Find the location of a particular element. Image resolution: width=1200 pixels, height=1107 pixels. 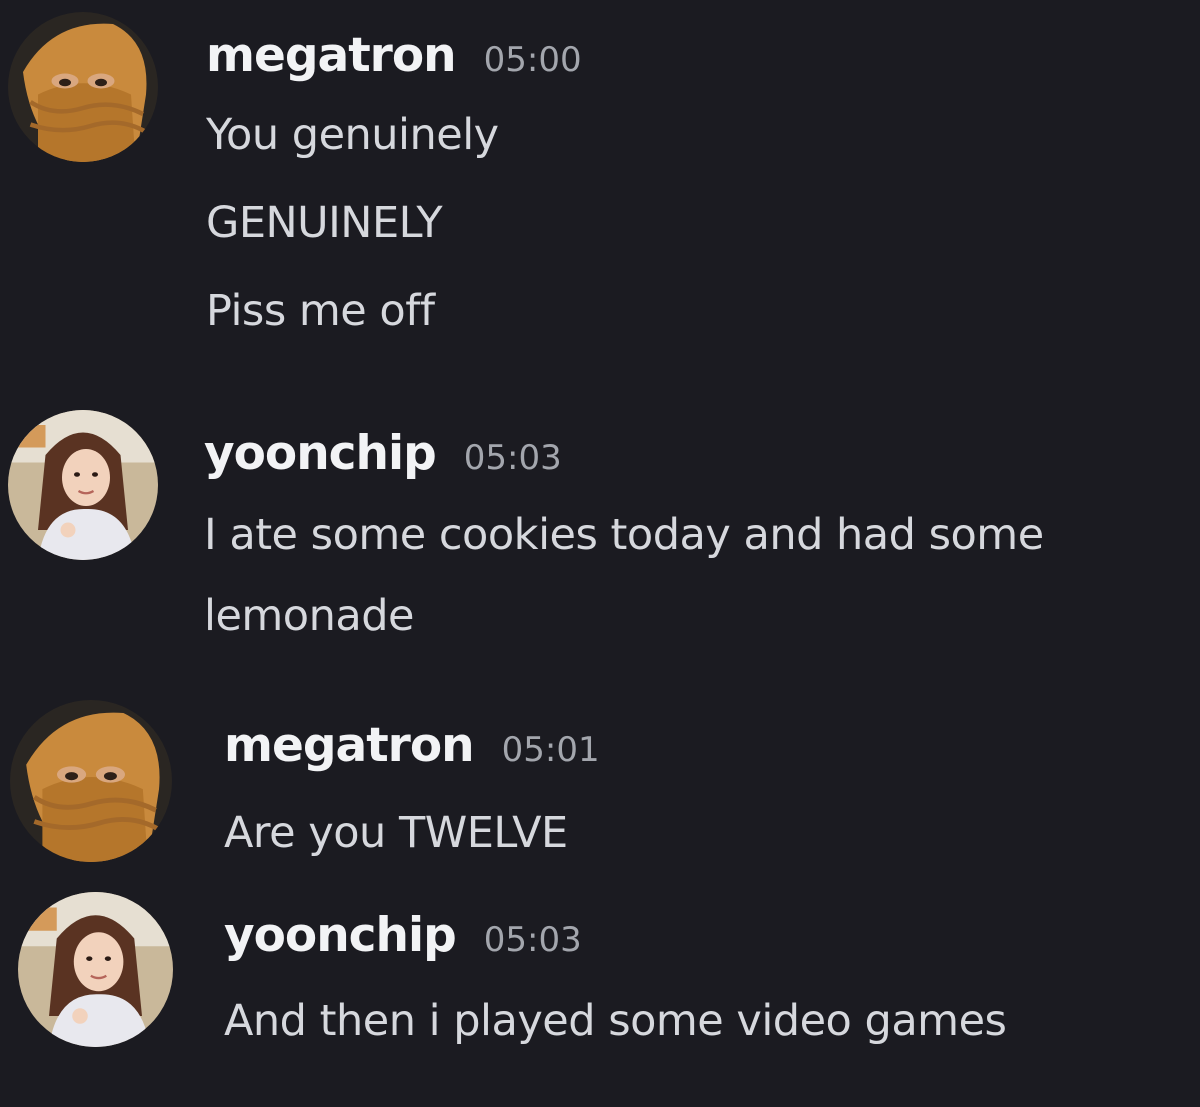

message-text: lemonade is located at coordinates (309, 616).